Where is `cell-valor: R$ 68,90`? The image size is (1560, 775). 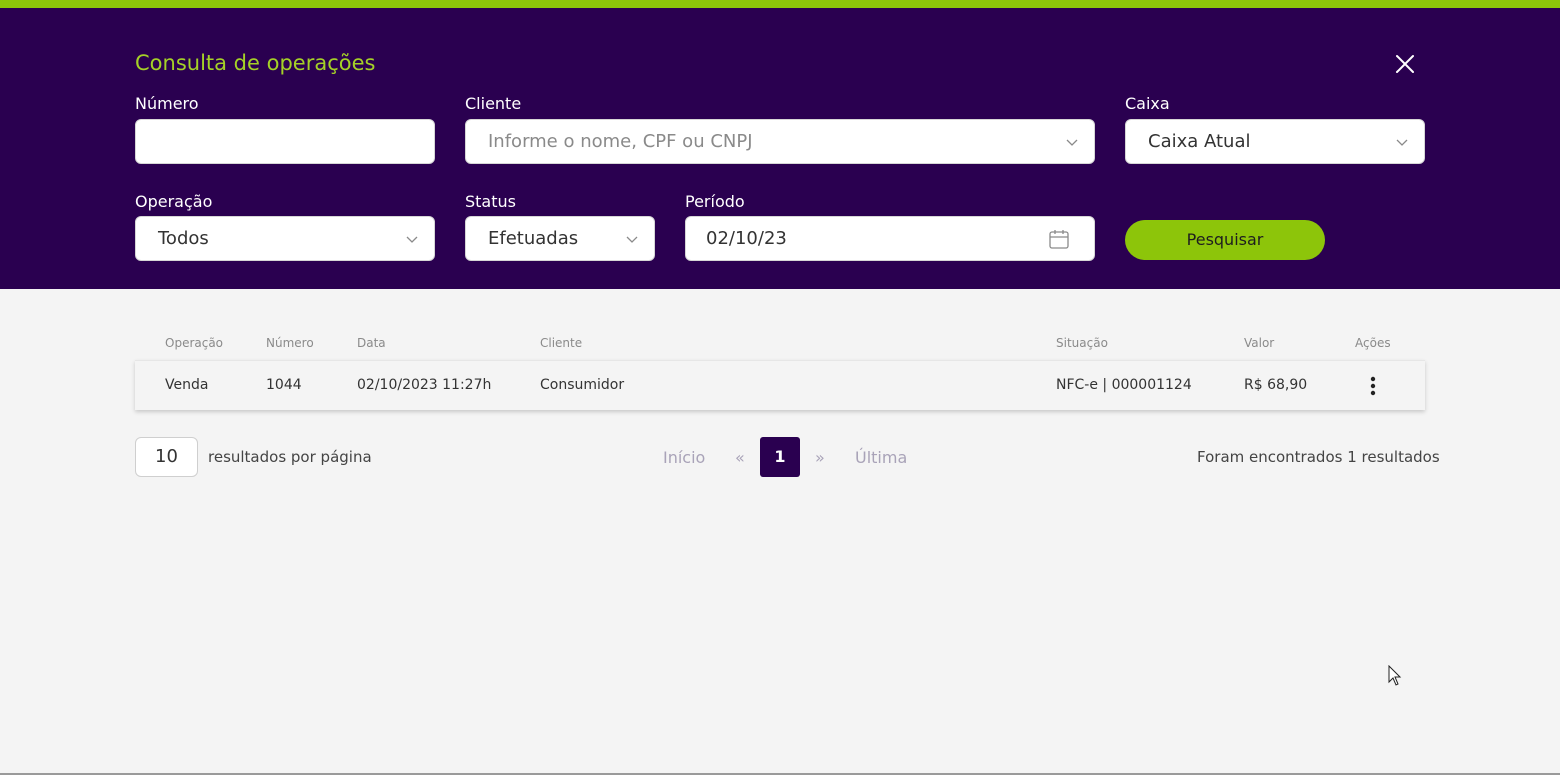 cell-valor: R$ 68,90 is located at coordinates (1276, 385).